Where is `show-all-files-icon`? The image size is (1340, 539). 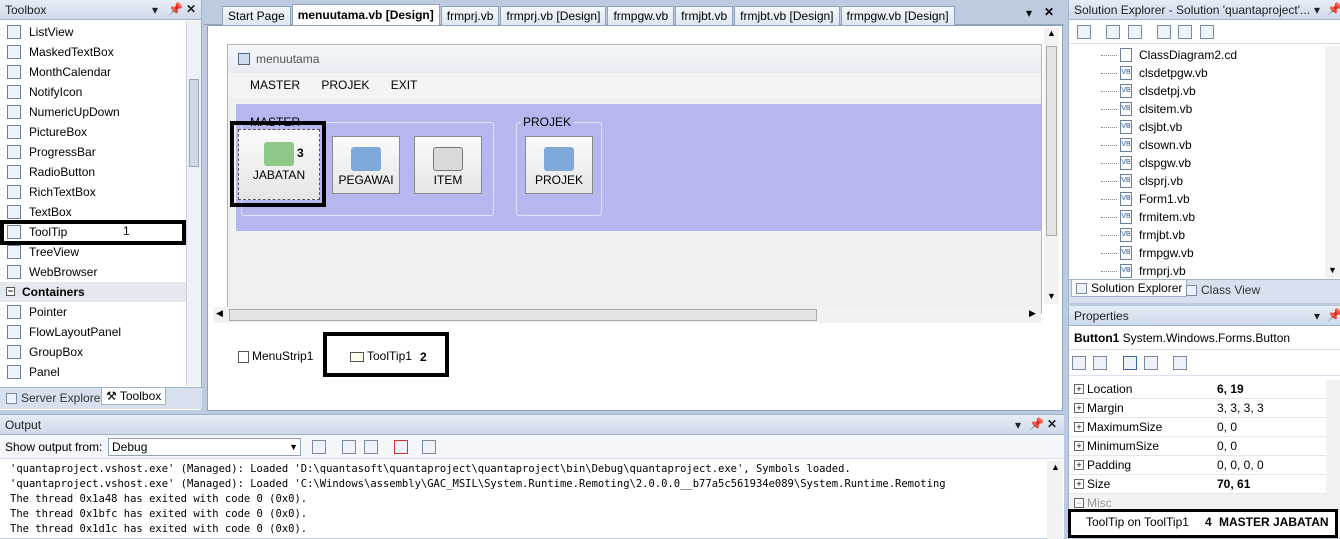 show-all-files-icon is located at coordinates (1113, 31).